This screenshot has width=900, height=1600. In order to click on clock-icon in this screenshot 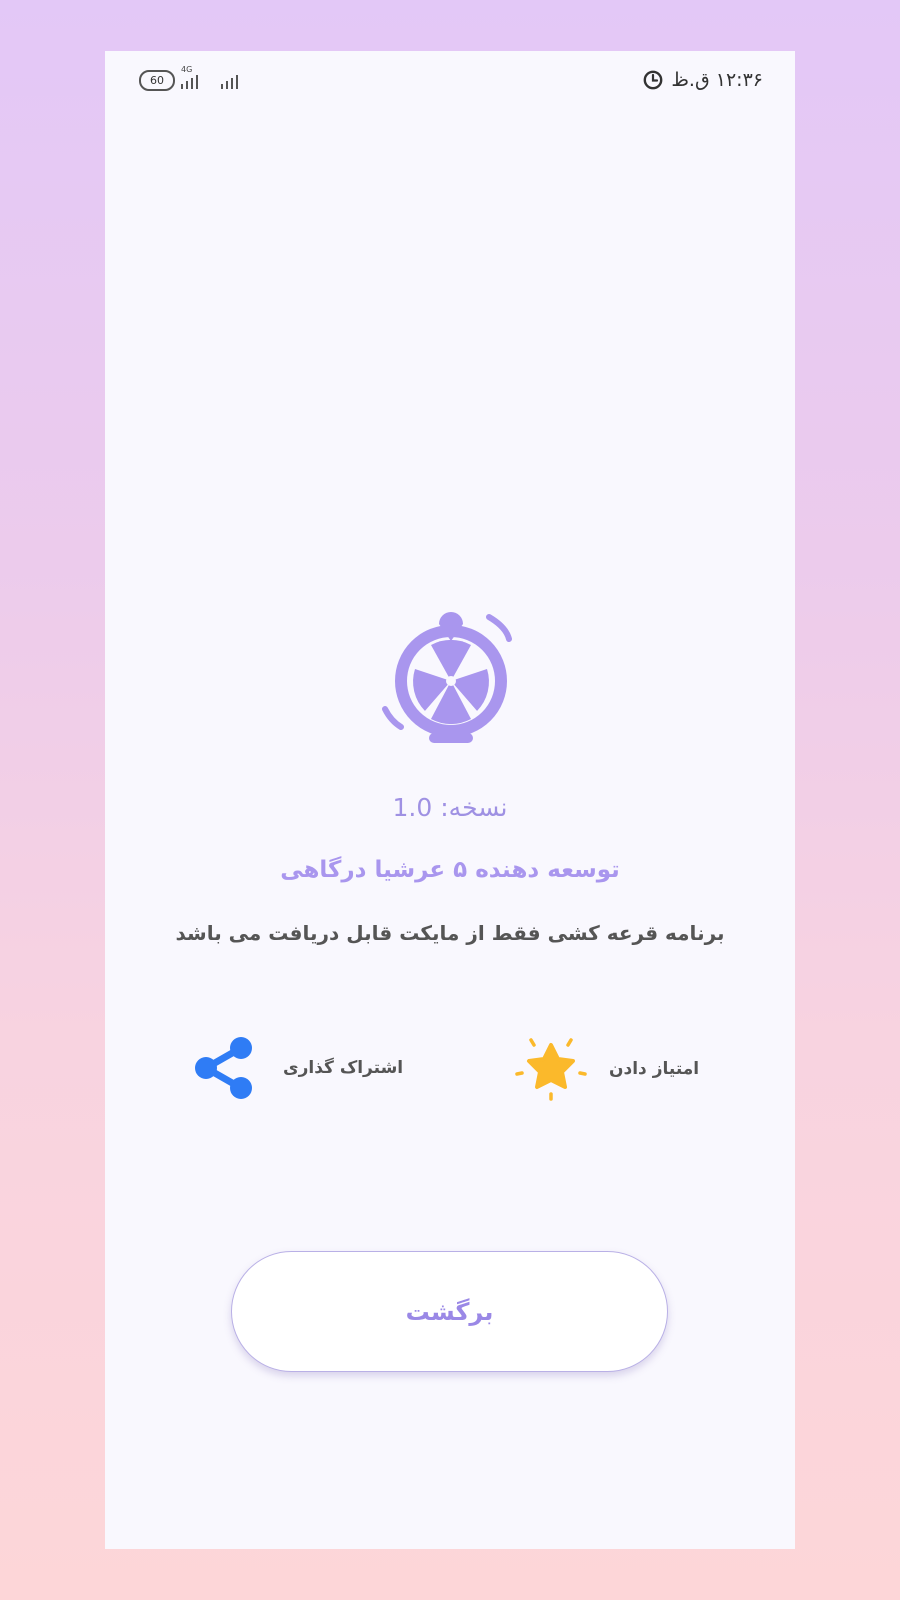, I will do `click(653, 80)`.